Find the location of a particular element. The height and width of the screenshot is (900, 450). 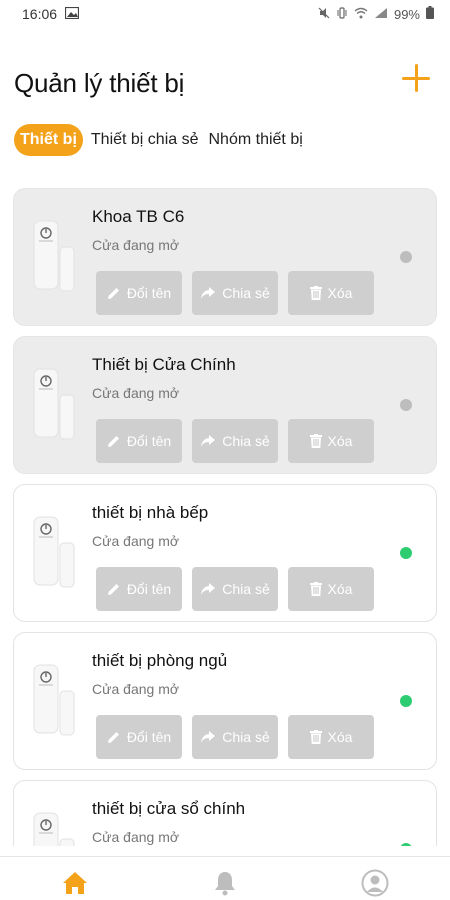

tab-shared-devices: Thiết bị chia sẻ is located at coordinates (145, 140).